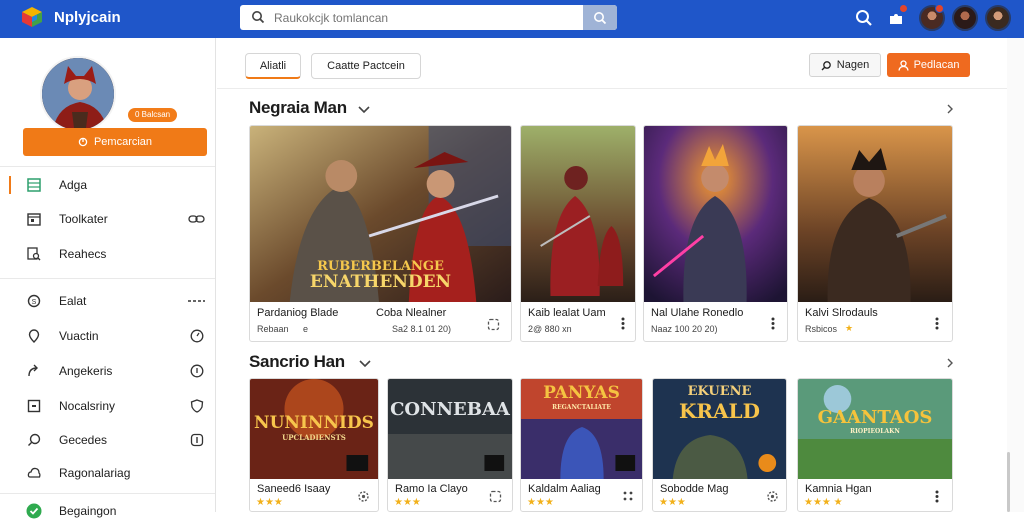 This screenshot has width=1024, height=525. Describe the element at coordinates (823, 502) in the screenshot. I see `rating-stars: ★★★ ★` at that location.